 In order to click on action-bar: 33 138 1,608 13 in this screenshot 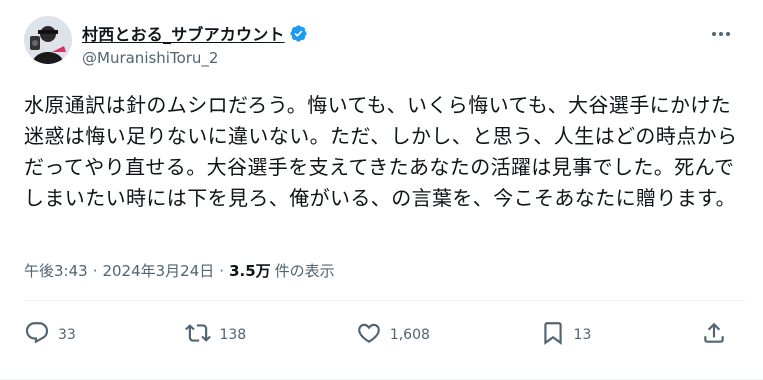, I will do `click(375, 335)`.